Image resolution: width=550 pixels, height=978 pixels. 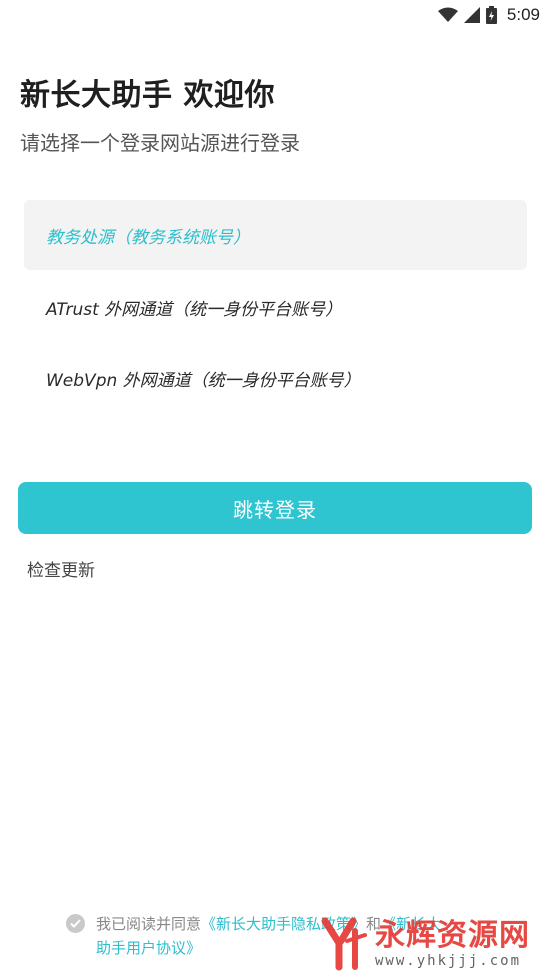 What do you see at coordinates (523, 14) in the screenshot?
I see `status-time: 5:09` at bounding box center [523, 14].